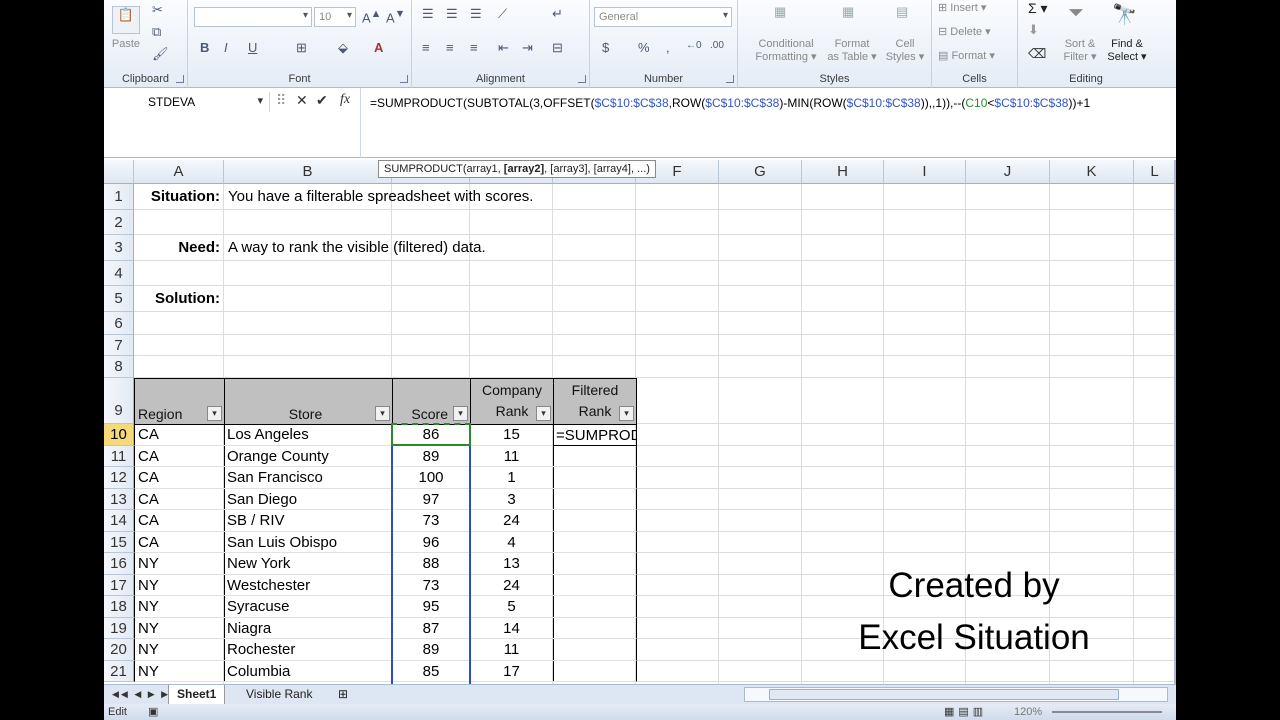  I want to click on grow-font-icon: A▲, so click(371, 16).